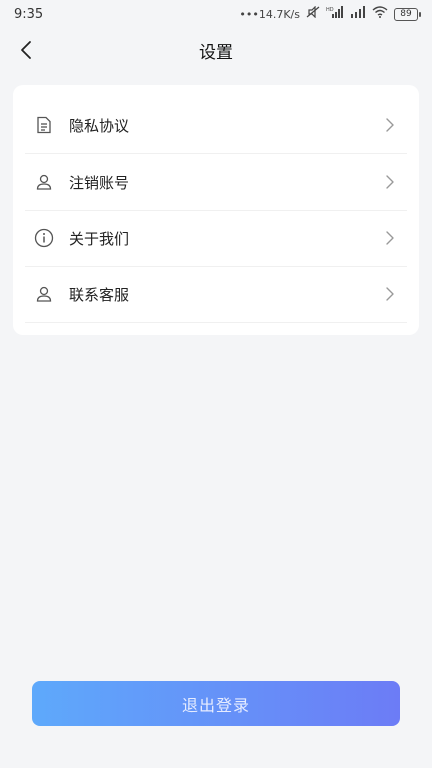 The width and height of the screenshot is (432, 768). I want to click on settings-item-label: 关于我们, so click(99, 238).